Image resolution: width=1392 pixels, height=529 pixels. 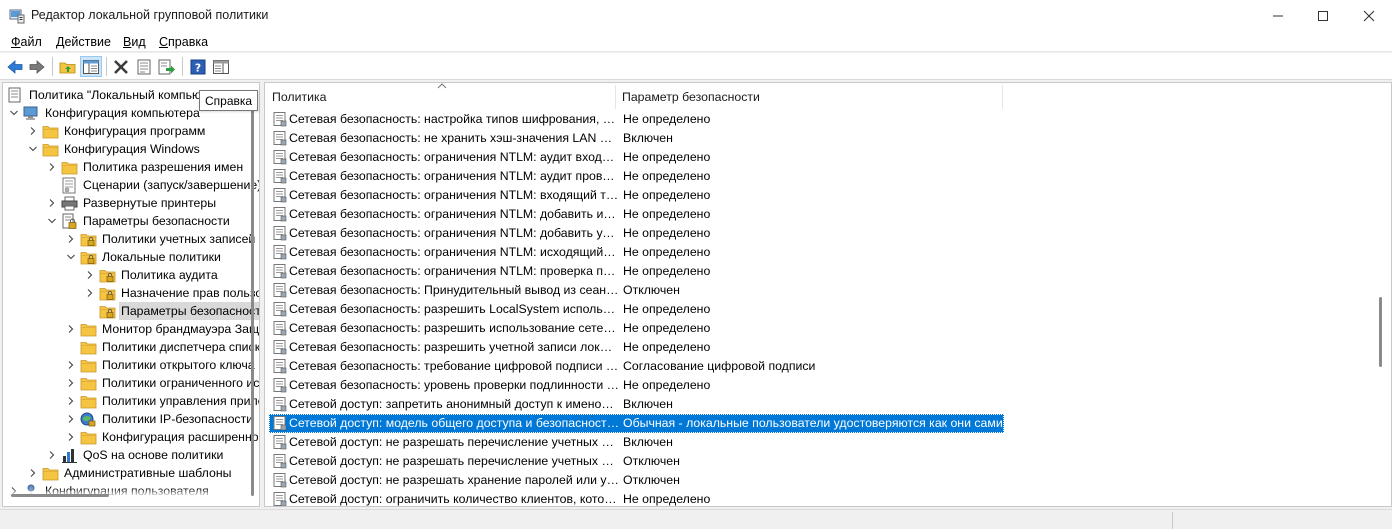 I want to click on tree-vertical-scrollbar, so click(x=252, y=293).